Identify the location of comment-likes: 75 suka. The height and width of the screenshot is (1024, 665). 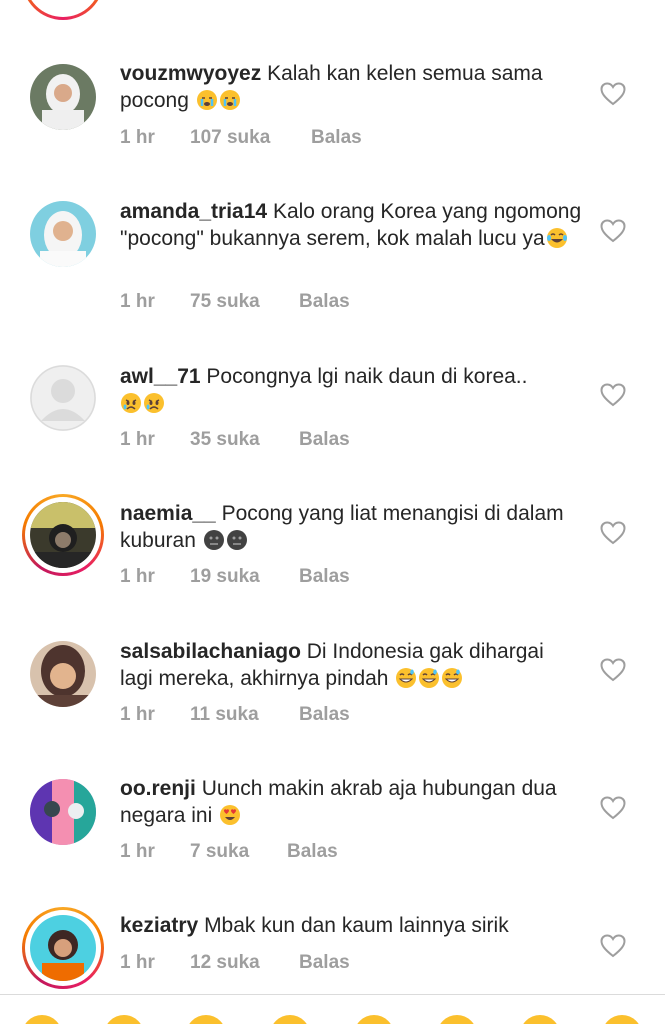
(225, 302).